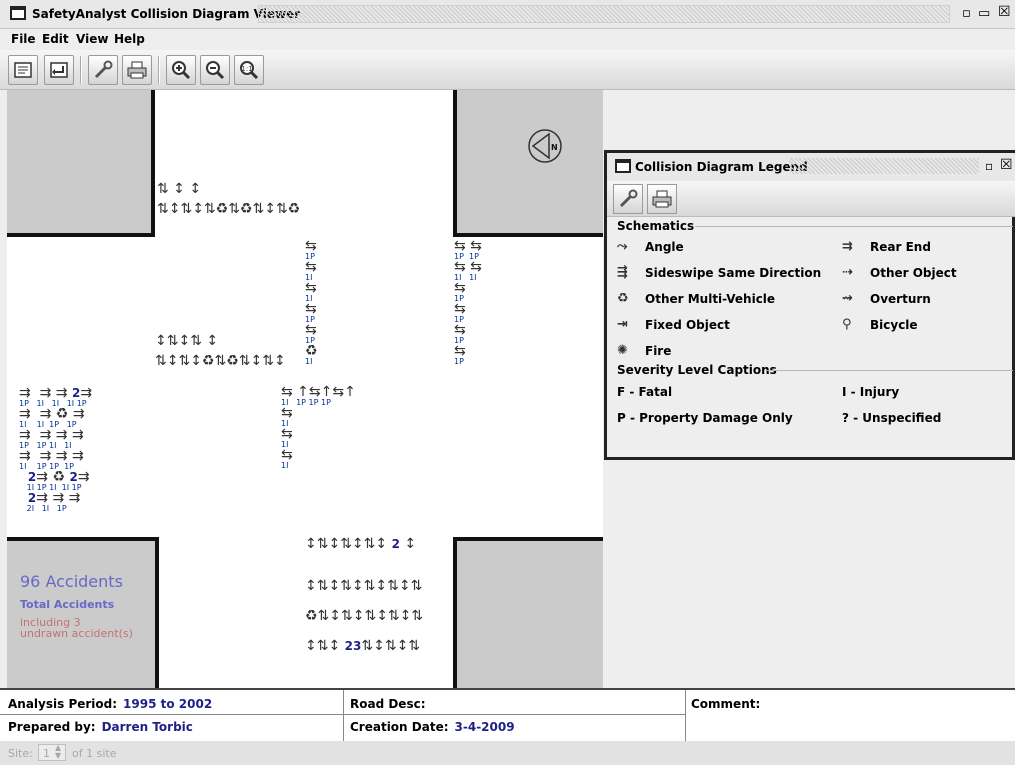 This screenshot has height=765, width=1015. Describe the element at coordinates (900, 246) in the screenshot. I see `legend-label: Rear End` at that location.